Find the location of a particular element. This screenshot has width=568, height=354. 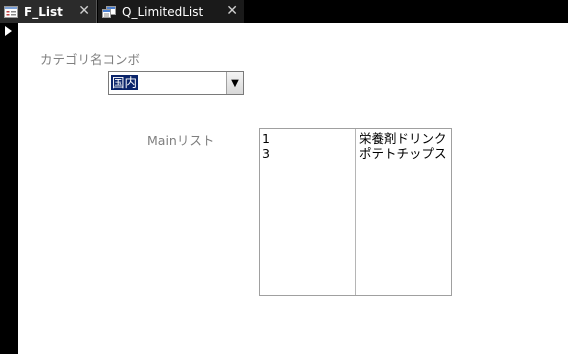

category-combo-value: 国内 is located at coordinates (125, 82).